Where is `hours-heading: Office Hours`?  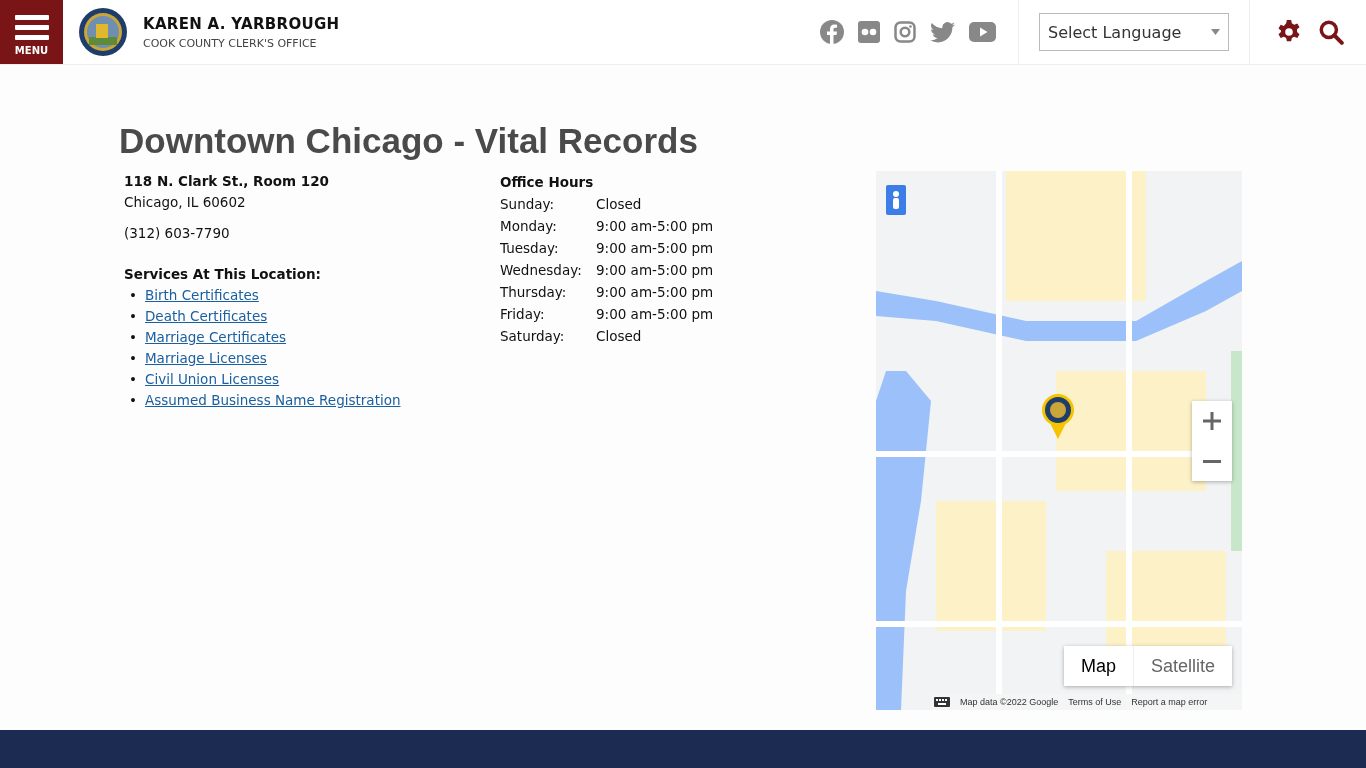 hours-heading: Office Hours is located at coordinates (547, 182).